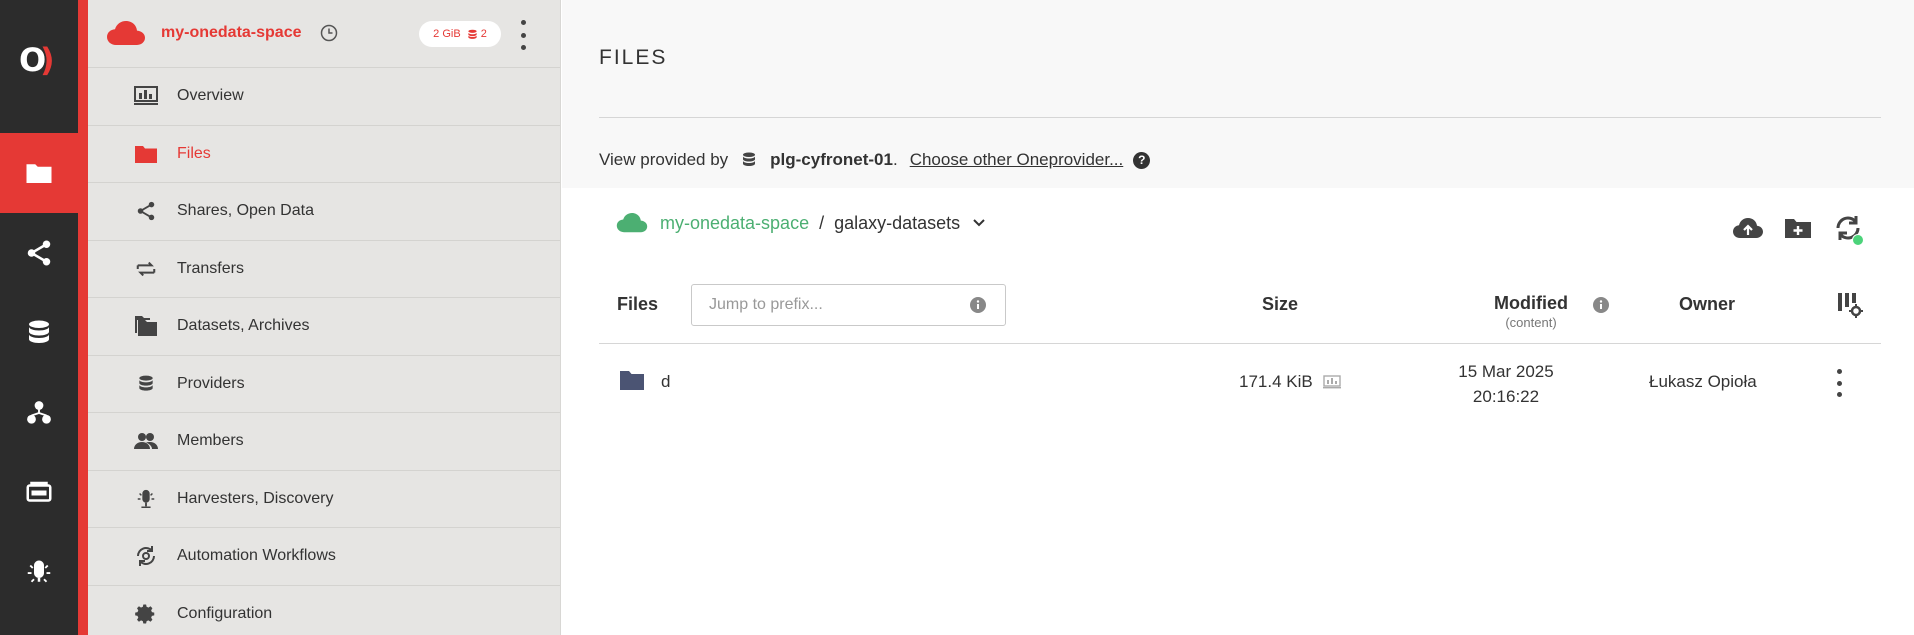 This screenshot has width=1914, height=635. Describe the element at coordinates (831, 160) in the screenshot. I see `provider-name: plg-cyfronet-01` at that location.